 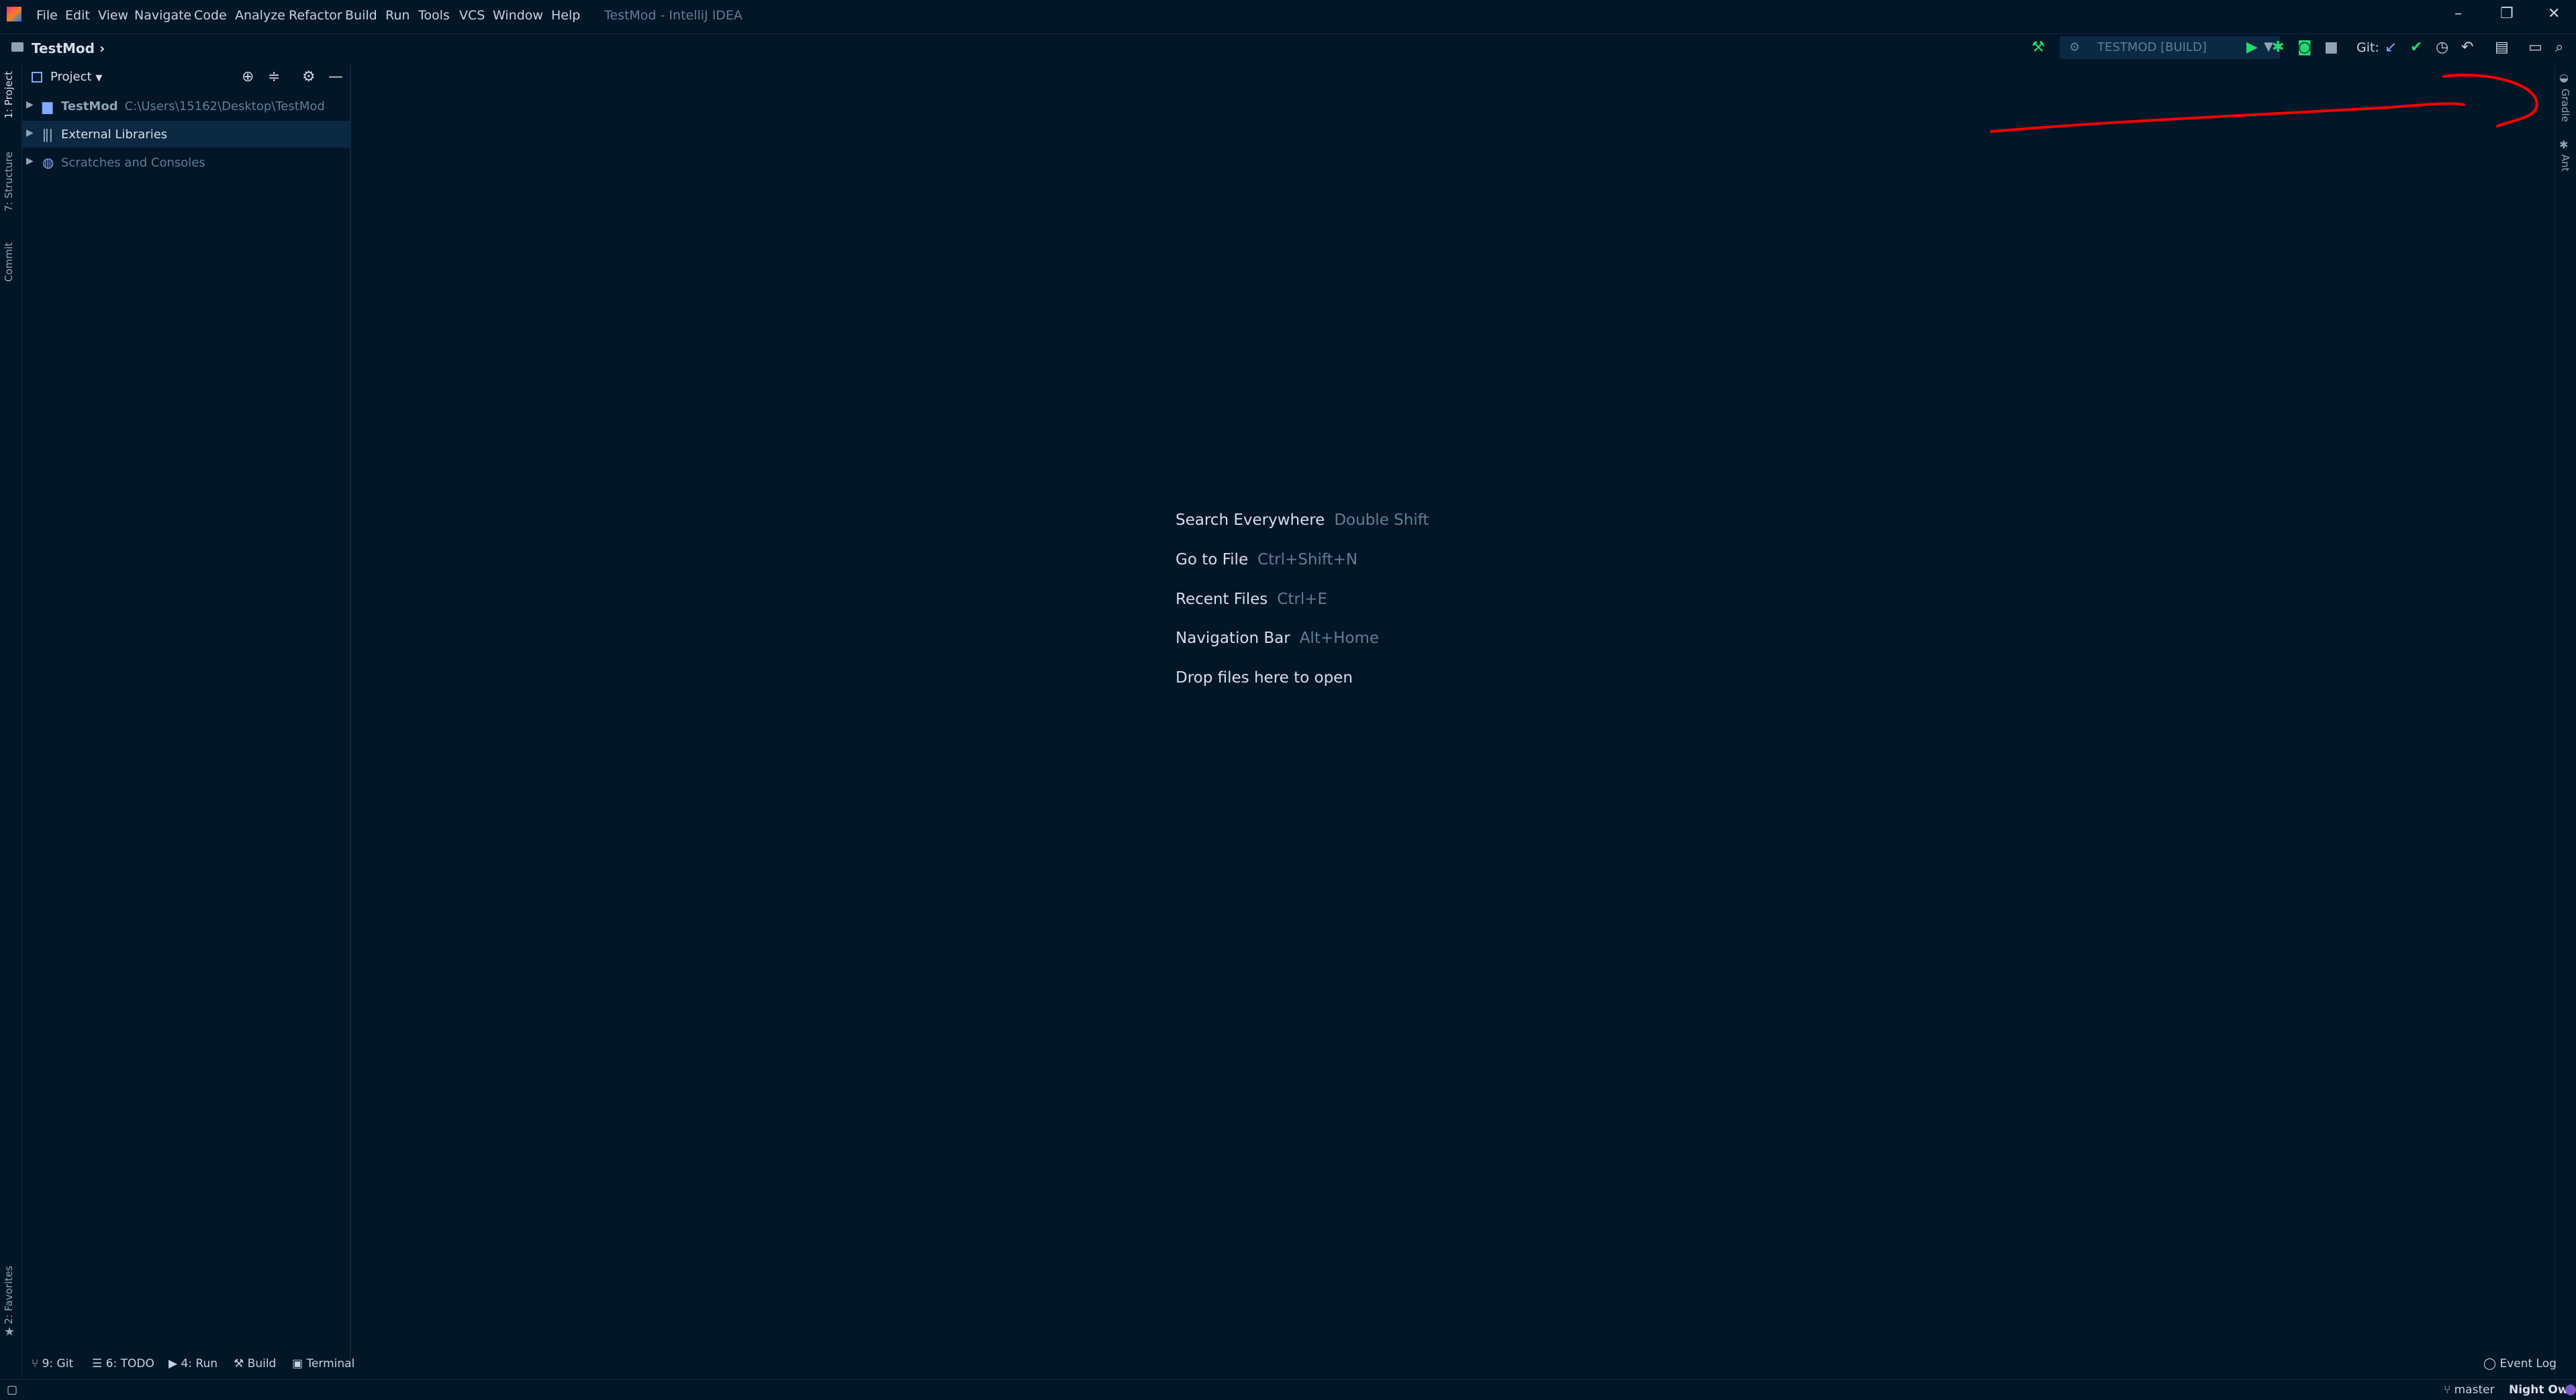 What do you see at coordinates (2442, 48) in the screenshot?
I see `history-clock-icon: ◷` at bounding box center [2442, 48].